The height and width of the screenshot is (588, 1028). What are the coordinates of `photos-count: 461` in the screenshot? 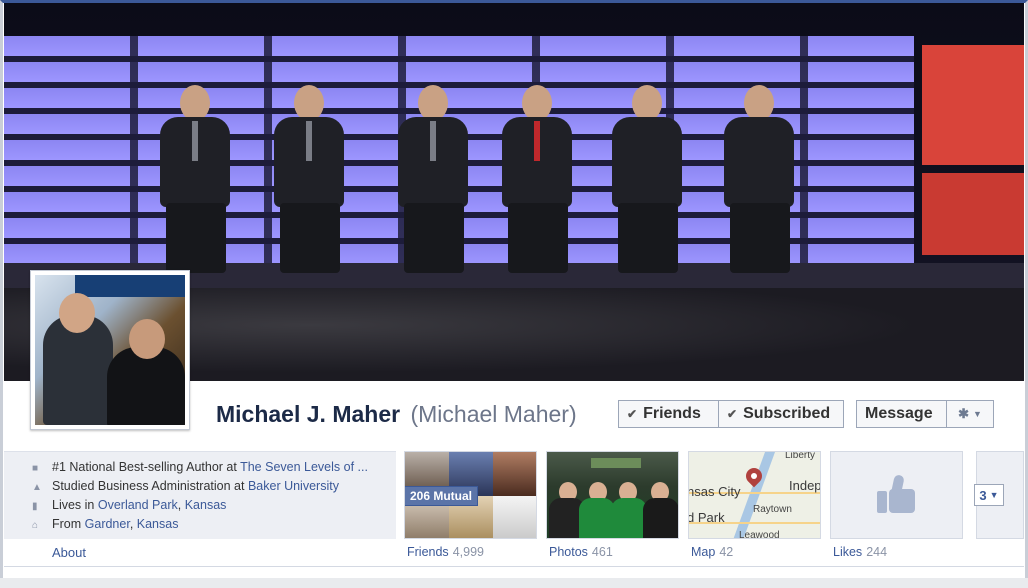 It's located at (602, 552).